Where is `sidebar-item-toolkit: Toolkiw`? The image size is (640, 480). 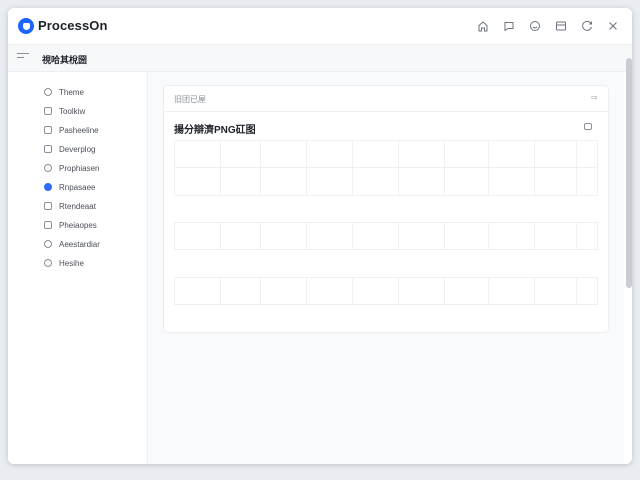
sidebar-item-toolkit: Toolkiw is located at coordinates (64, 111).